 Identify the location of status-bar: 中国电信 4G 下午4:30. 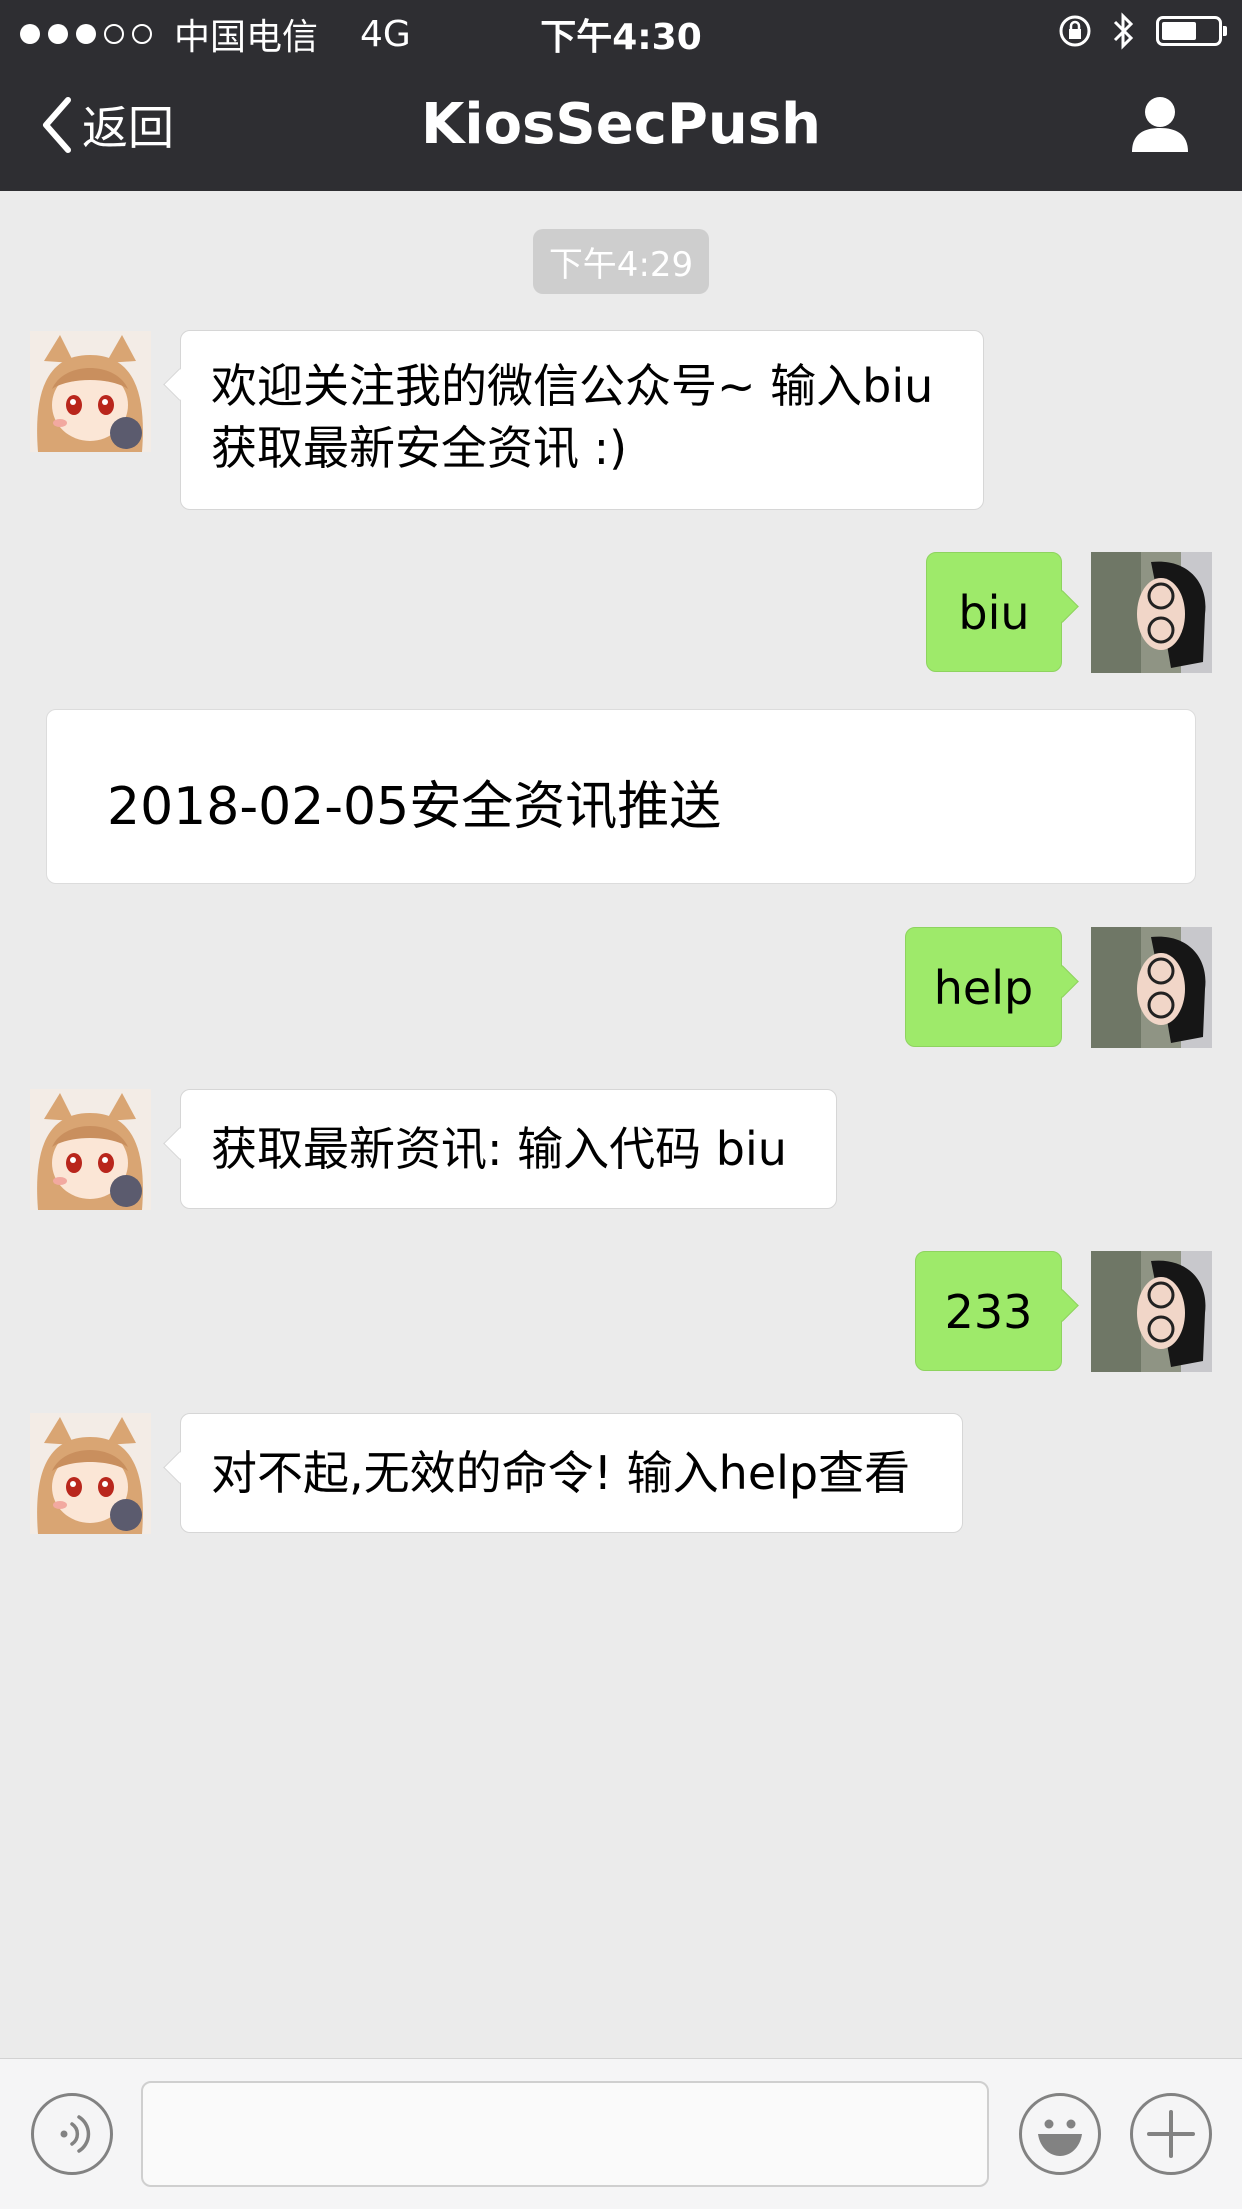
(621, 31).